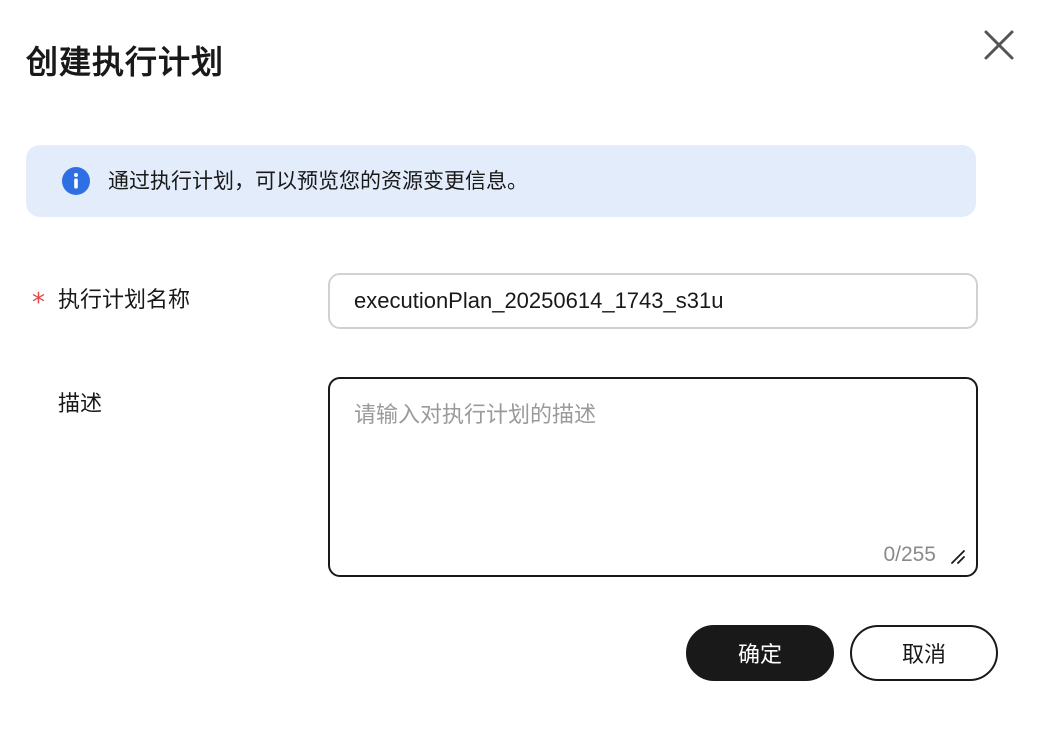 The width and height of the screenshot is (1038, 734). I want to click on dialog-title: 创建执行计划, so click(125, 62).